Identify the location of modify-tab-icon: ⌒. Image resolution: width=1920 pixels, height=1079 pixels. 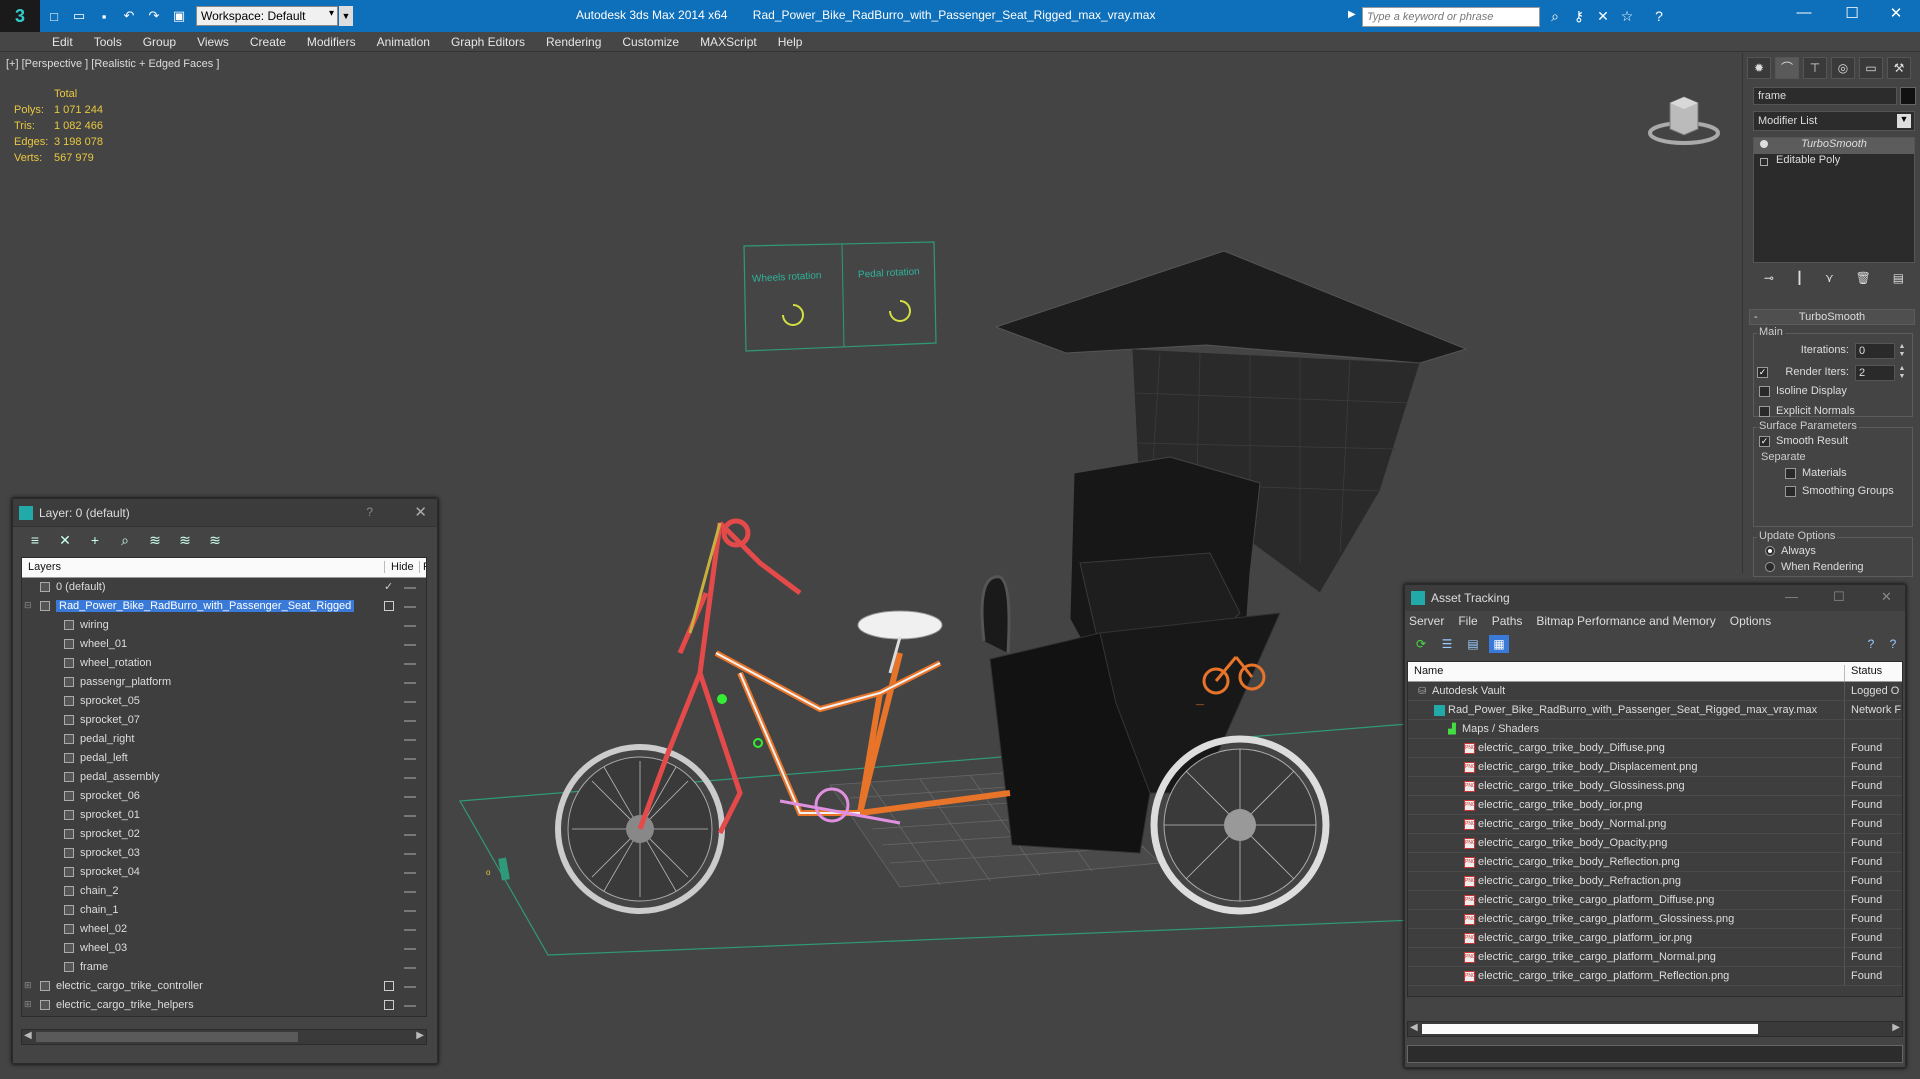
(1787, 68).